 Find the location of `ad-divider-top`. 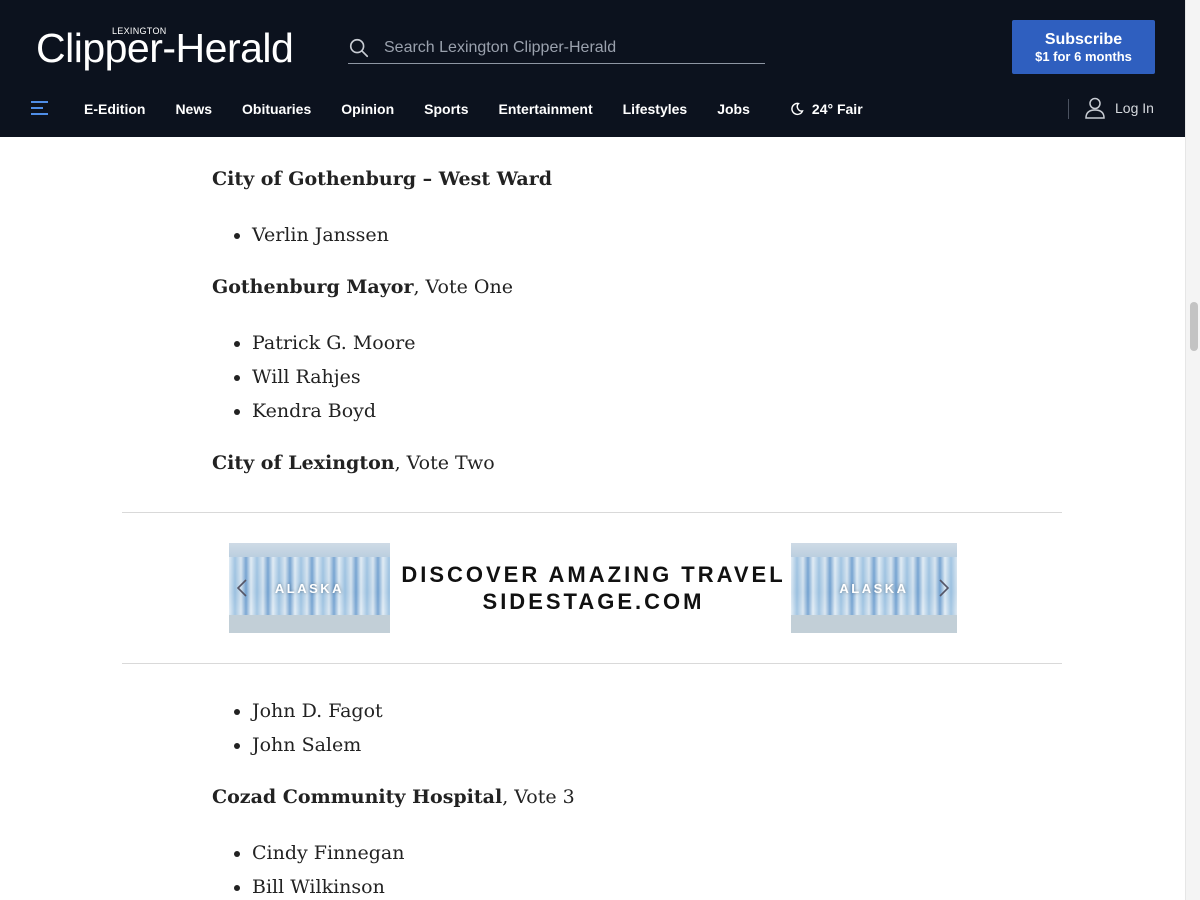

ad-divider-top is located at coordinates (592, 512).